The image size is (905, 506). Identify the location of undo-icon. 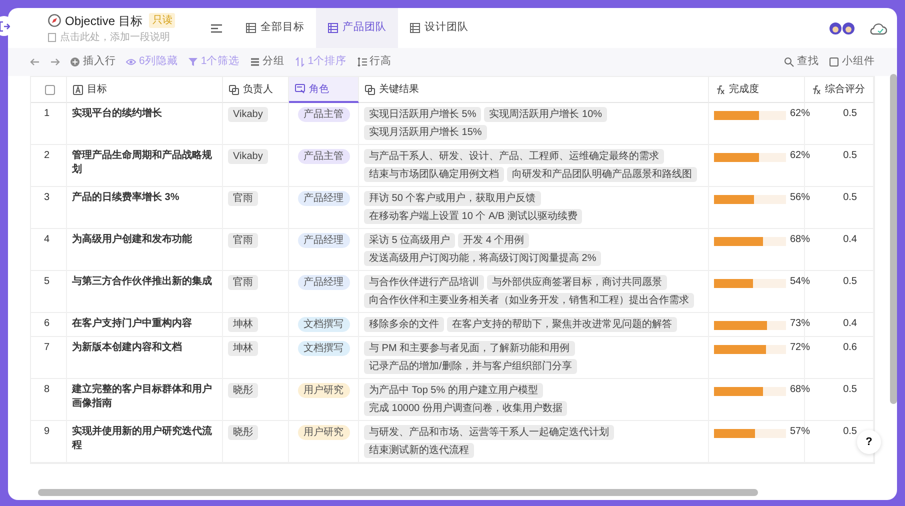
(35, 62).